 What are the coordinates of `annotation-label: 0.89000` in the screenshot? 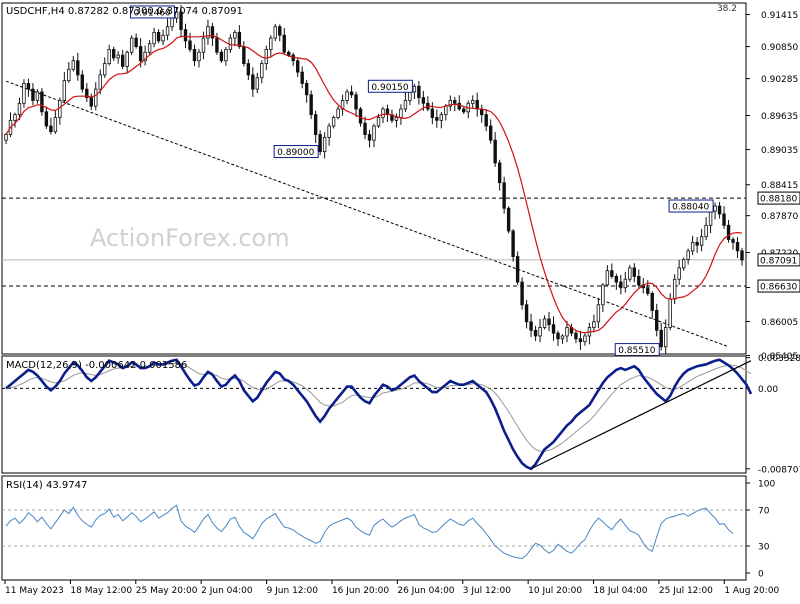 It's located at (295, 153).